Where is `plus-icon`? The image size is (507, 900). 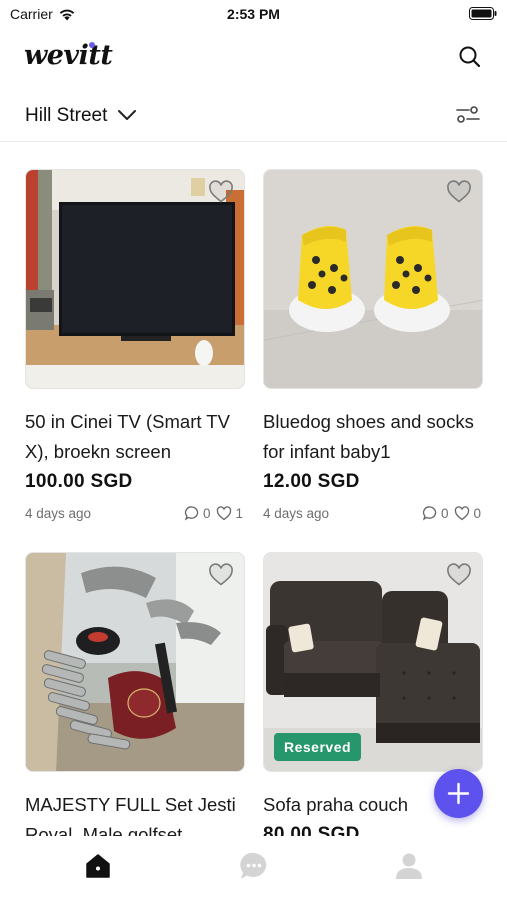
plus-icon is located at coordinates (458, 793).